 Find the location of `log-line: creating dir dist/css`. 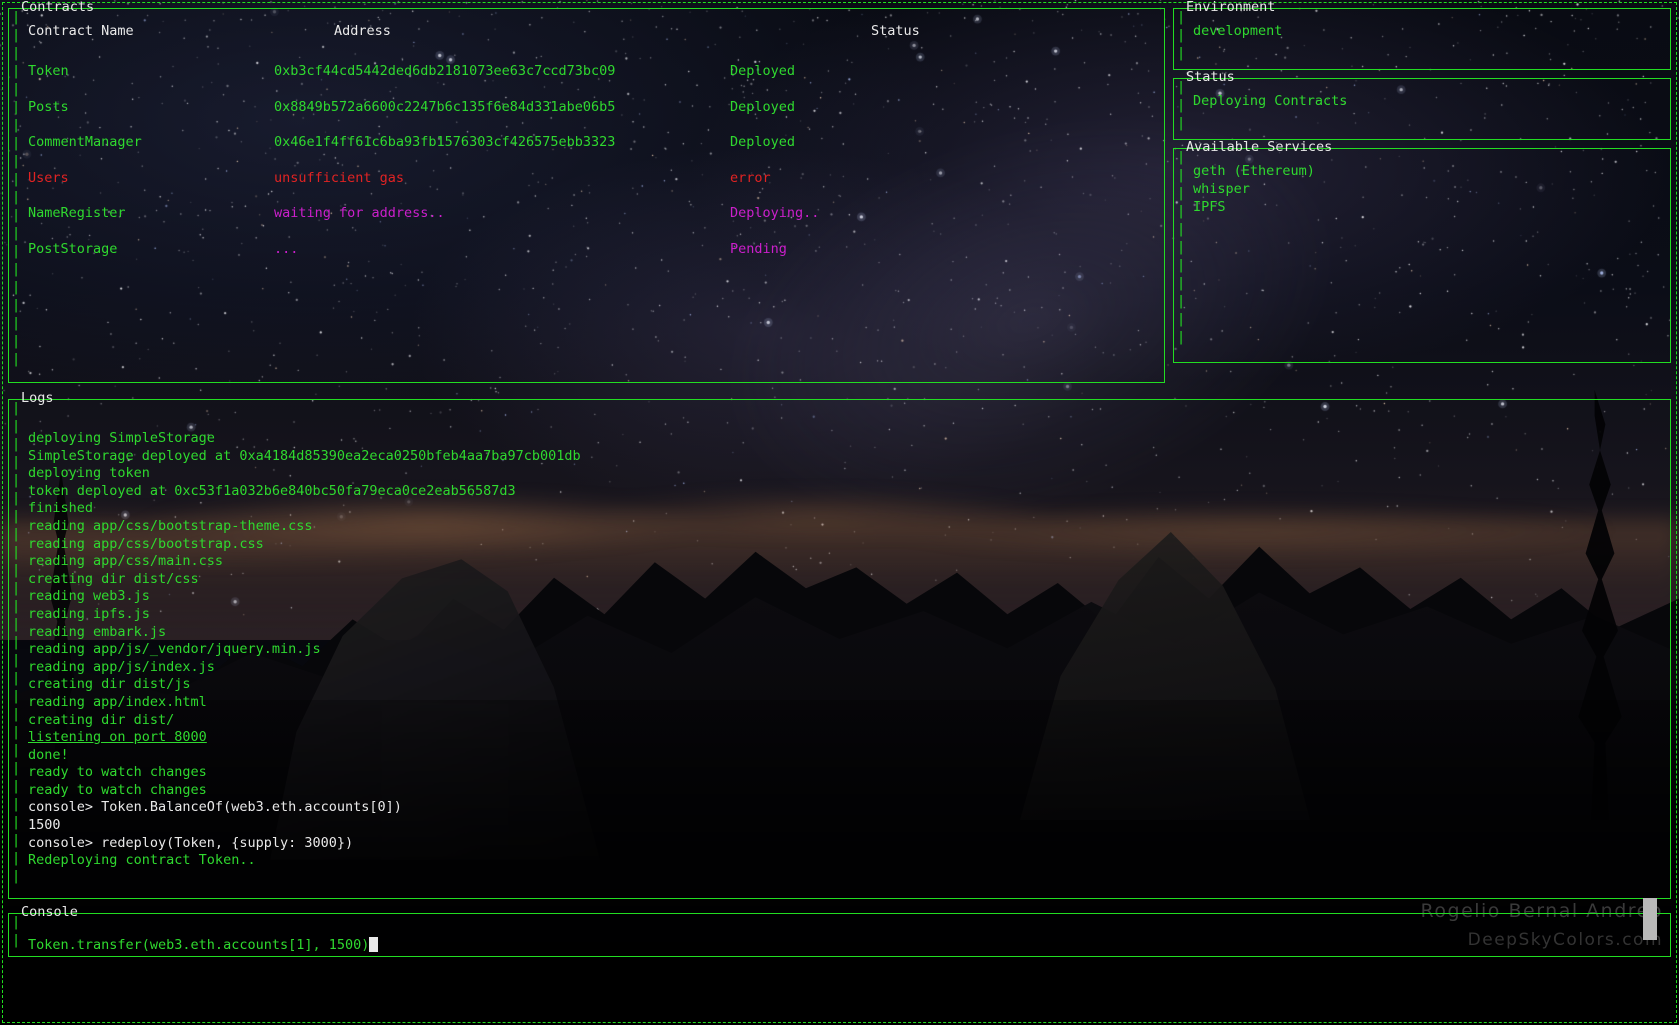

log-line: creating dir dist/css is located at coordinates (113, 578).